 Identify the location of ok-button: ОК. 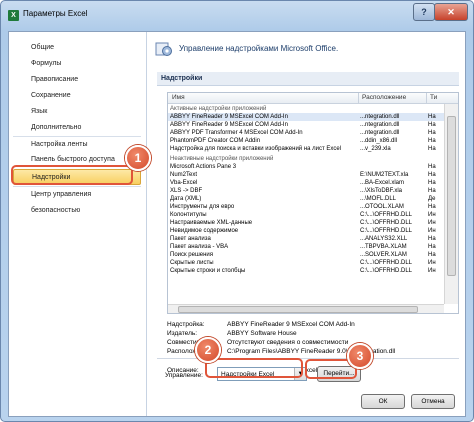
(383, 401).